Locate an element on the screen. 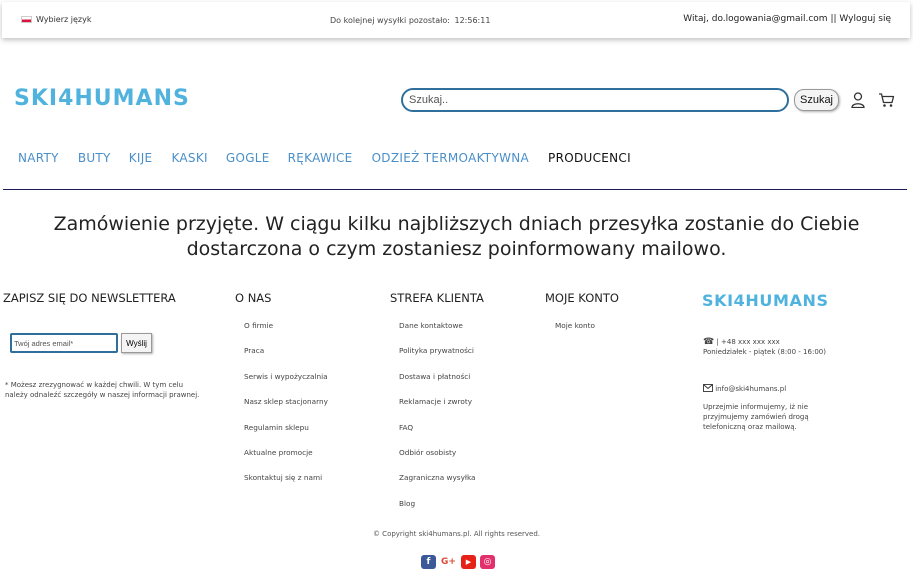 The image size is (913, 577). cart-icon is located at coordinates (886, 102).